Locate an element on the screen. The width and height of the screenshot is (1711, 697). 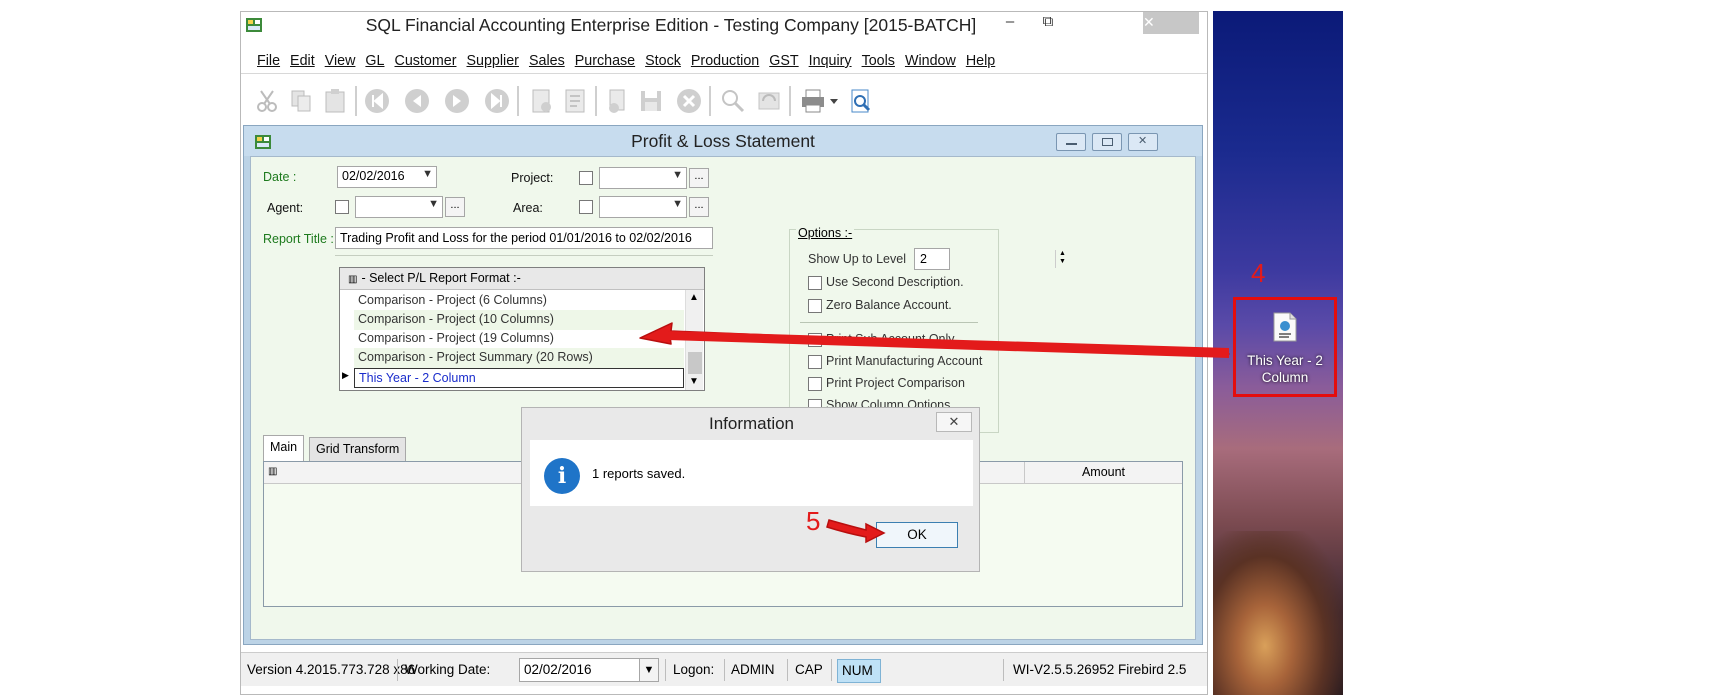
print-sub-account-option: Print Sub Account Only is located at coordinates (881, 339).